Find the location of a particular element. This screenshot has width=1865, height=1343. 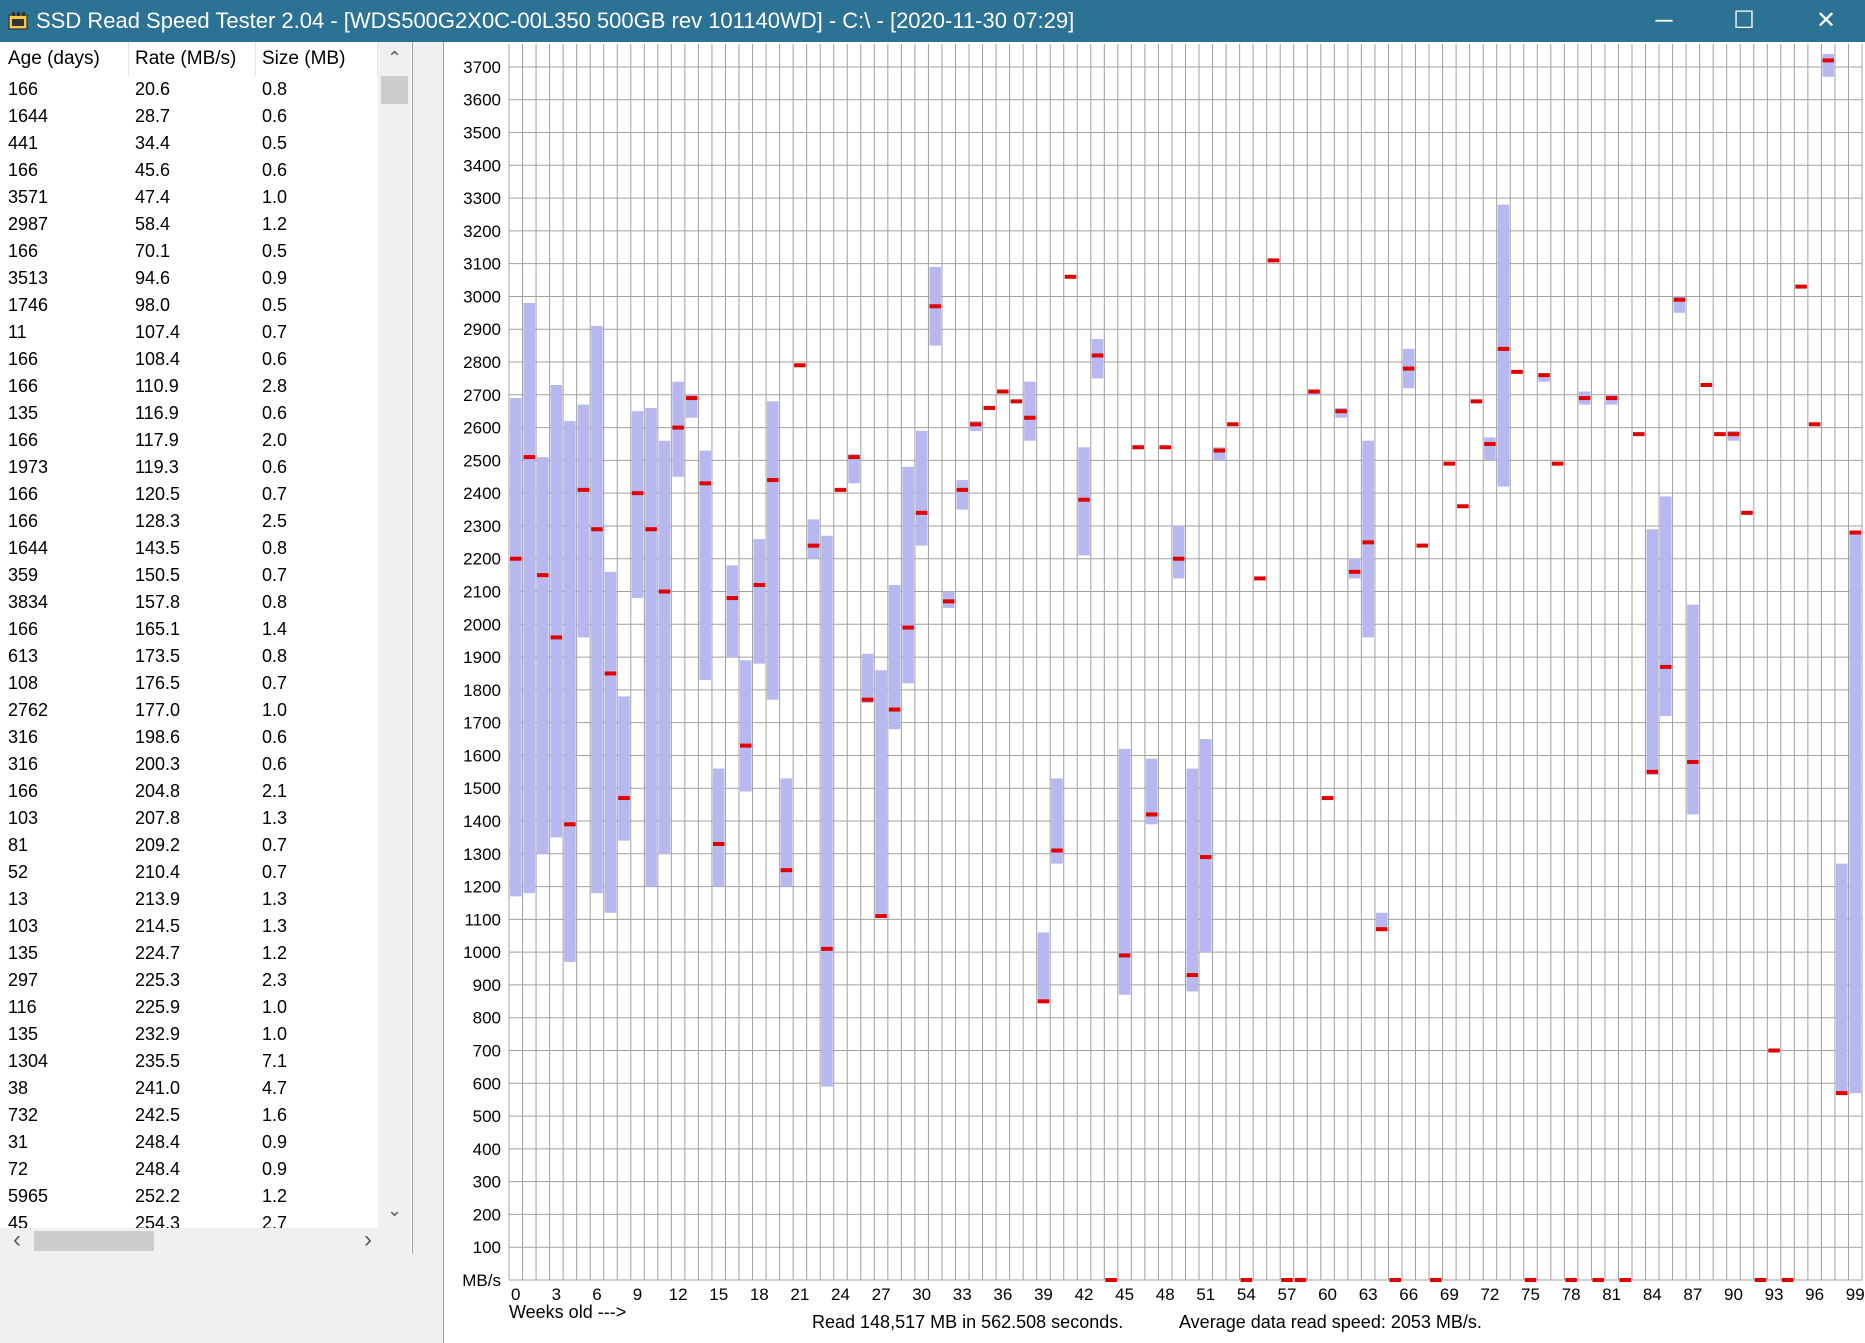

y-tick-label: 100 is located at coordinates (487, 1247).